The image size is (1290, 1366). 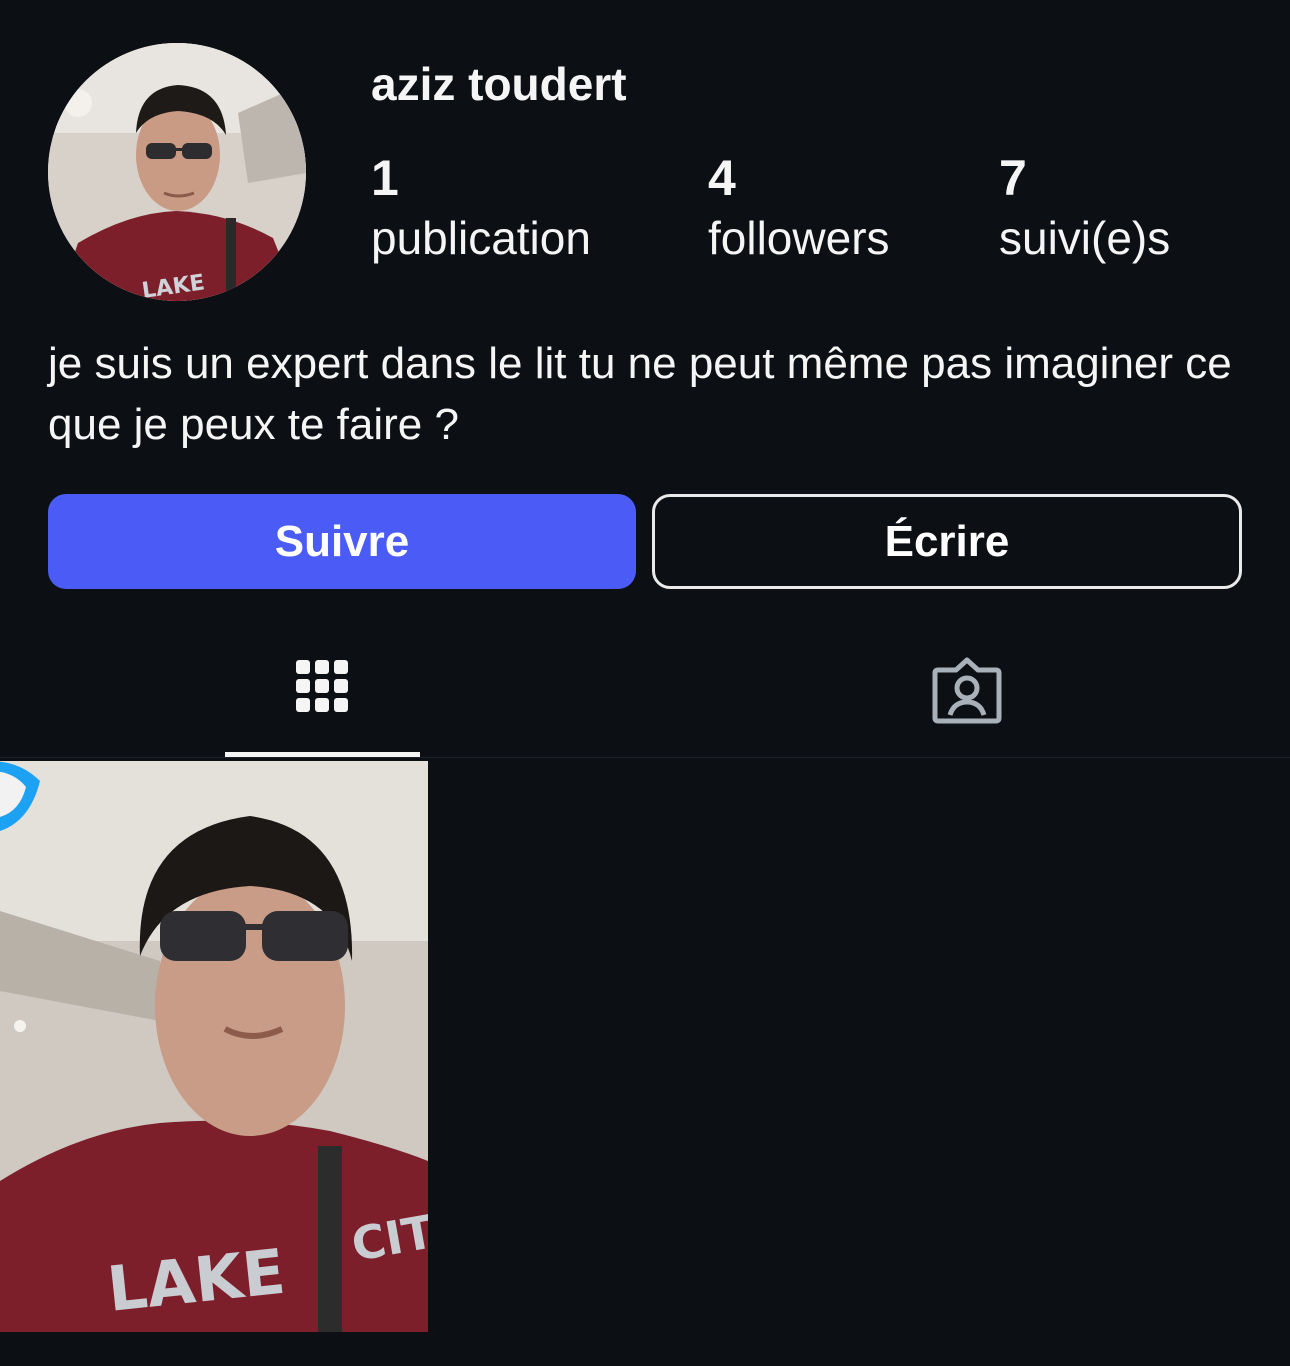 I want to click on following-label: suivi(e)s, so click(x=1085, y=238).